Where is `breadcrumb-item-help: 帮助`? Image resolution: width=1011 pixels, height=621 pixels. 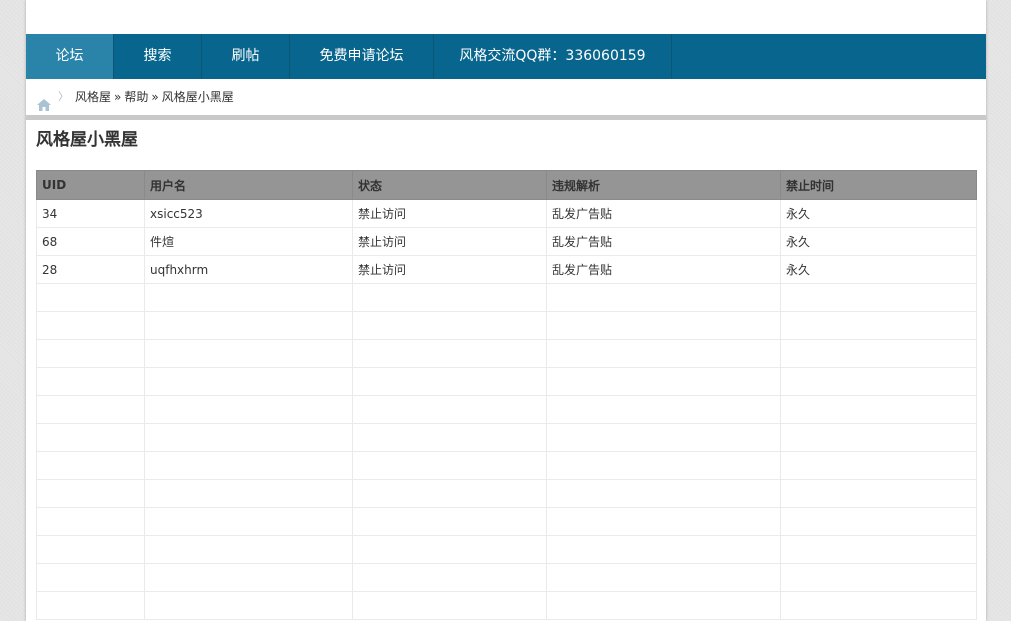
breadcrumb-item-help: 帮助 is located at coordinates (136, 97).